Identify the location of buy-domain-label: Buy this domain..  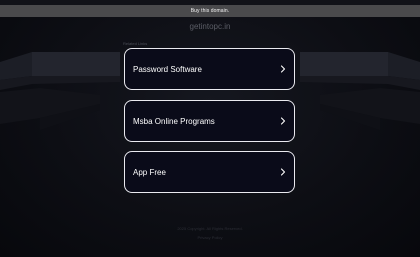
(210, 11).